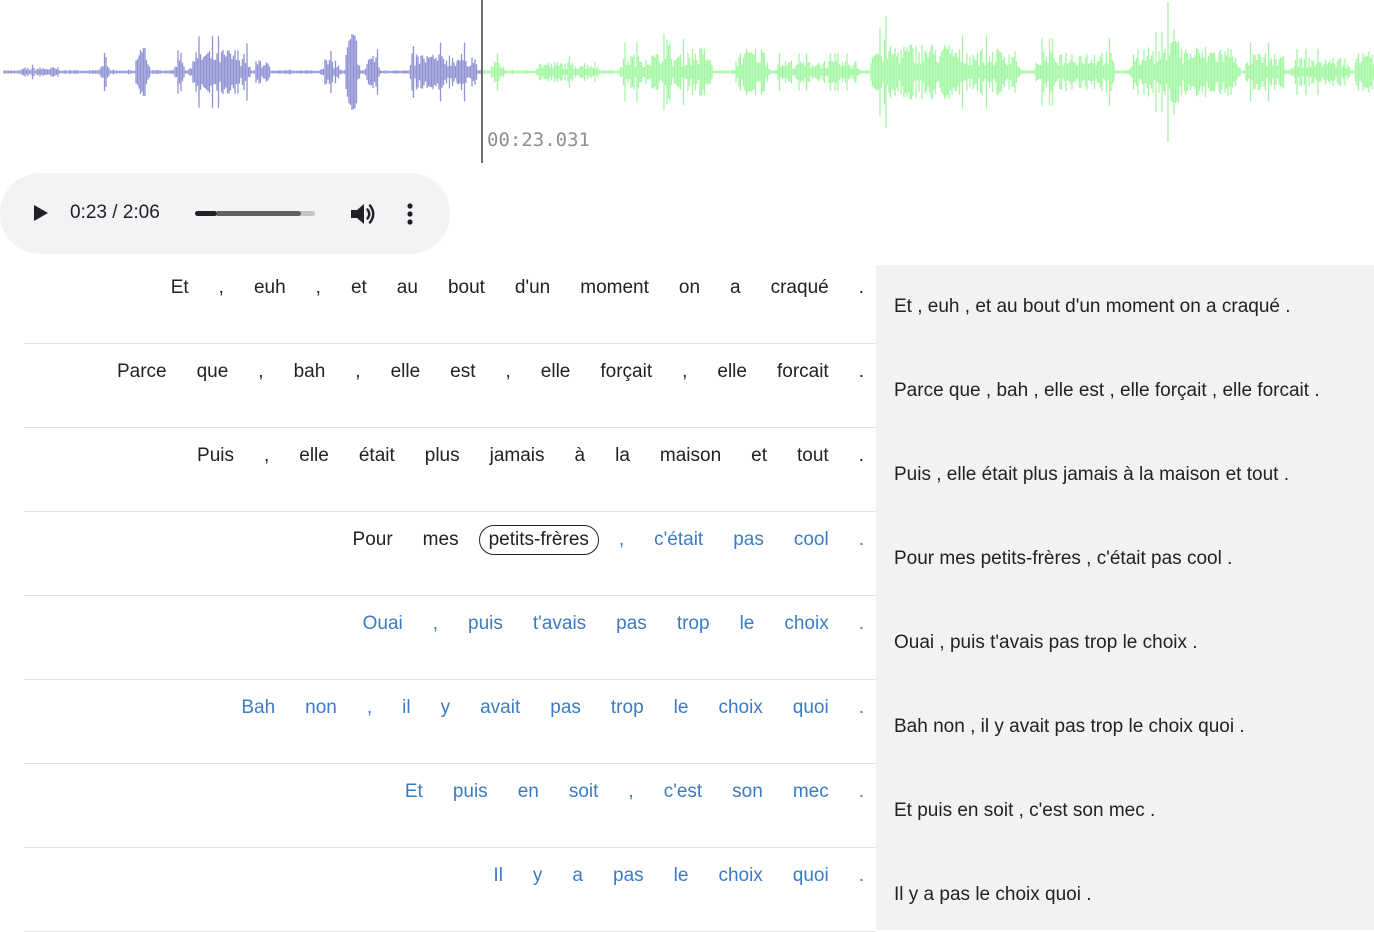  I want to click on word-token: d'un, so click(532, 288).